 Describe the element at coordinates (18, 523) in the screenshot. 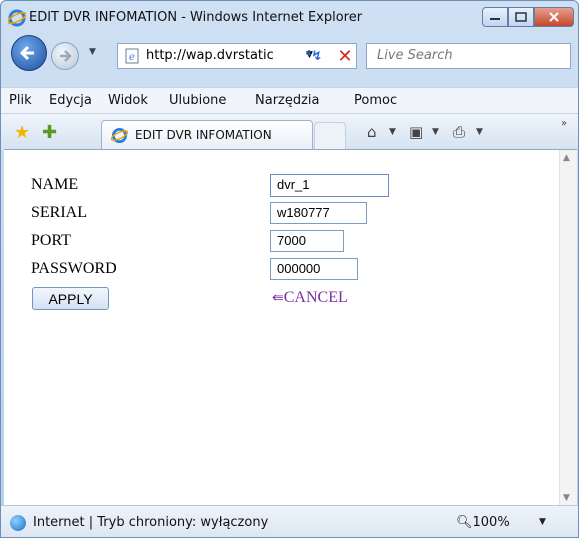

I see `globe-icon` at that location.